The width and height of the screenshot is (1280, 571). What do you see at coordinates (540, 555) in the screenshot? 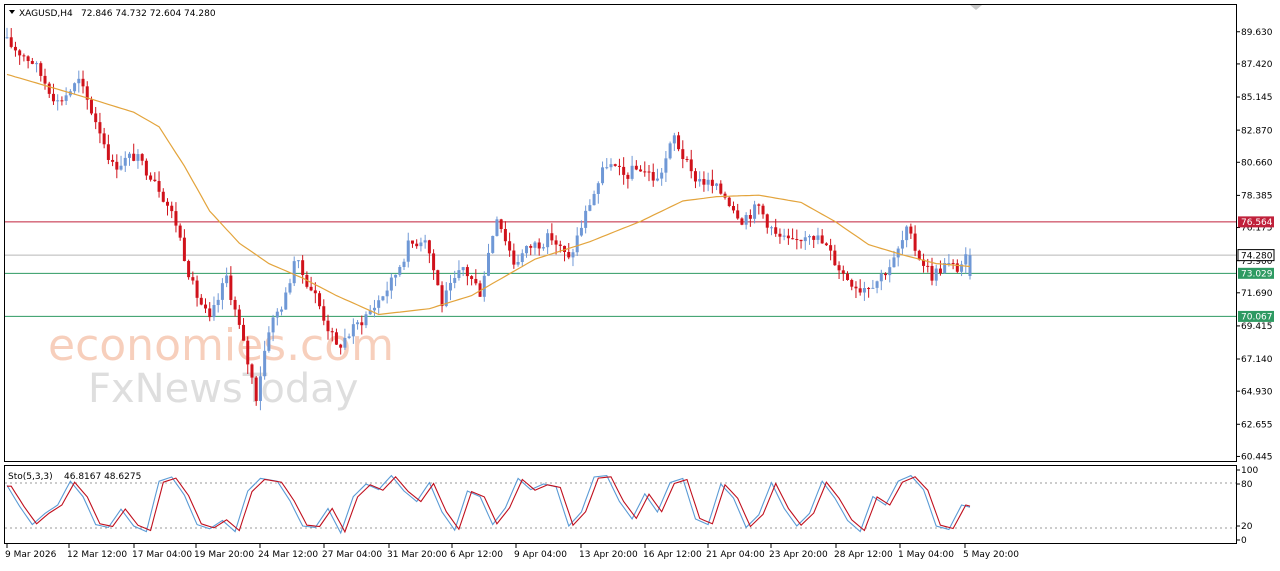
I see `time-tick-label: 9 Apr 04:00` at bounding box center [540, 555].